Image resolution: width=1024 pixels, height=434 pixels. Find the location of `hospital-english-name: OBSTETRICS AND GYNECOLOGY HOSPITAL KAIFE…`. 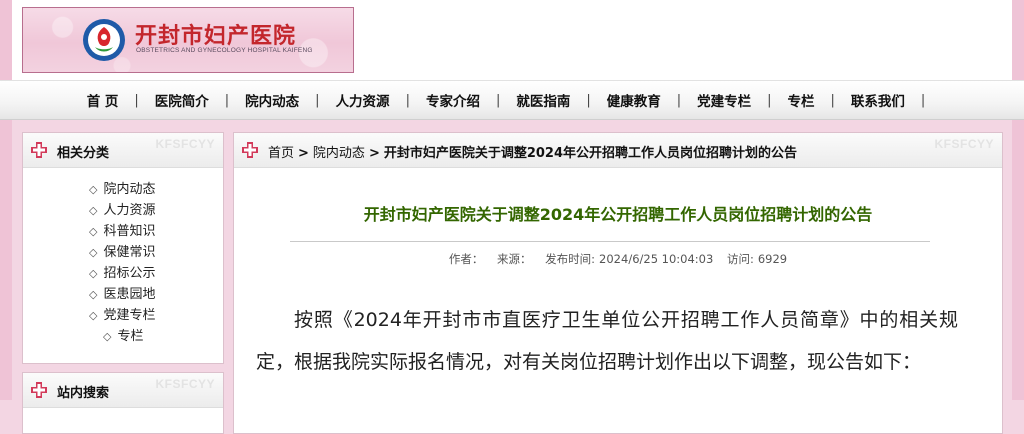

hospital-english-name: OBSTETRICS AND GYNECOLOGY HOSPITAL KAIFE… is located at coordinates (224, 50).